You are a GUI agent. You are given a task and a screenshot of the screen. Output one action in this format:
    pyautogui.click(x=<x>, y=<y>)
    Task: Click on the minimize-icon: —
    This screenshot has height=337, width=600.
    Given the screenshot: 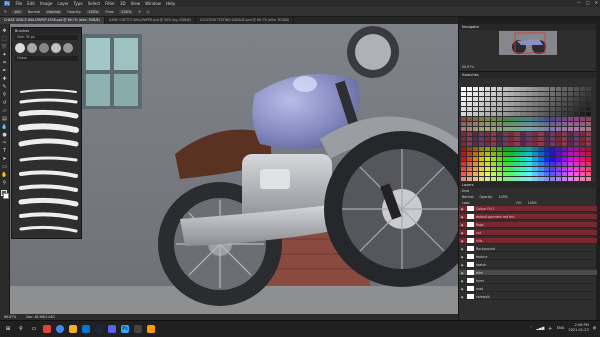 What is the action you would take?
    pyautogui.click(x=579, y=2)
    